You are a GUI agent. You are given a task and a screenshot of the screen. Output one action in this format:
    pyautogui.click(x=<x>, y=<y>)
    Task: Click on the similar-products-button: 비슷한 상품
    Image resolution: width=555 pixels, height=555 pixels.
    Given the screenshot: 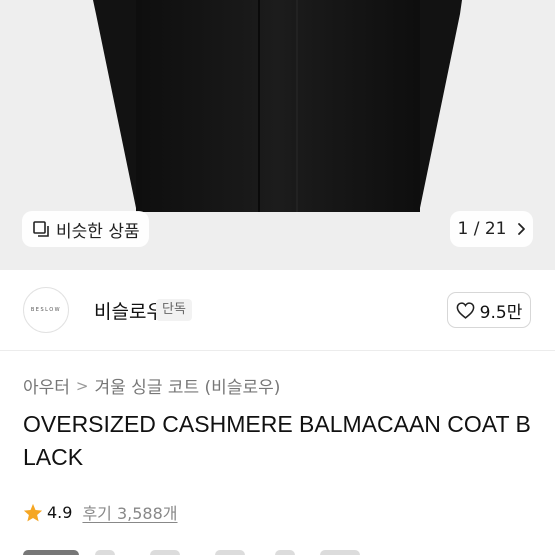 What is the action you would take?
    pyautogui.click(x=85, y=229)
    